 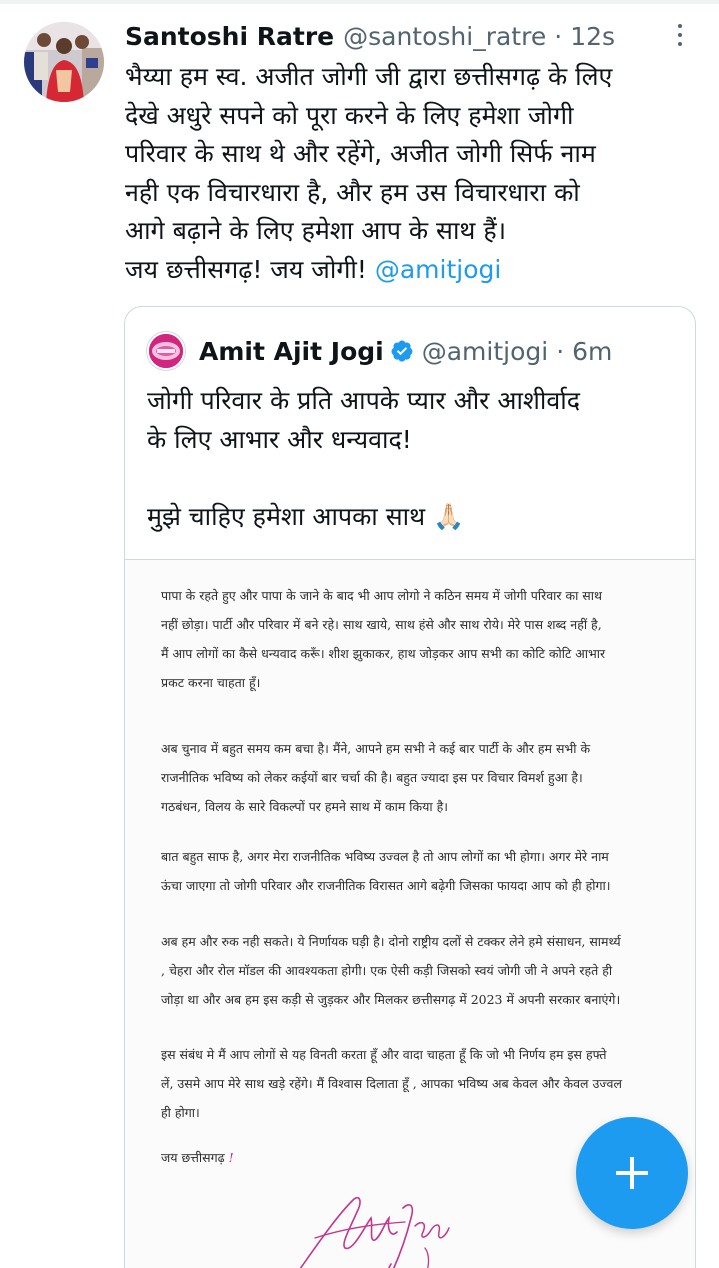 I want to click on author-avatar, so click(x=64, y=62).